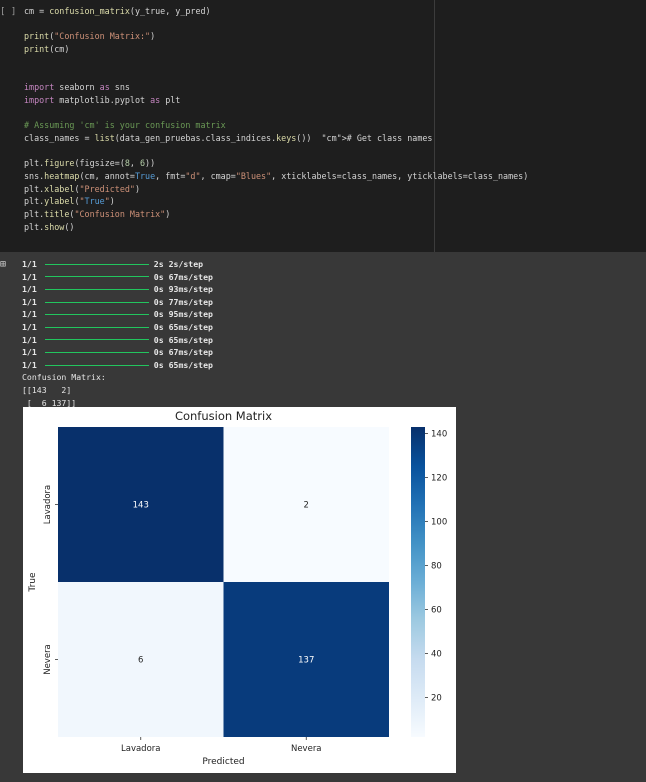 This screenshot has width=646, height=782. I want to click on colorbar-tick-label: 20, so click(436, 698).